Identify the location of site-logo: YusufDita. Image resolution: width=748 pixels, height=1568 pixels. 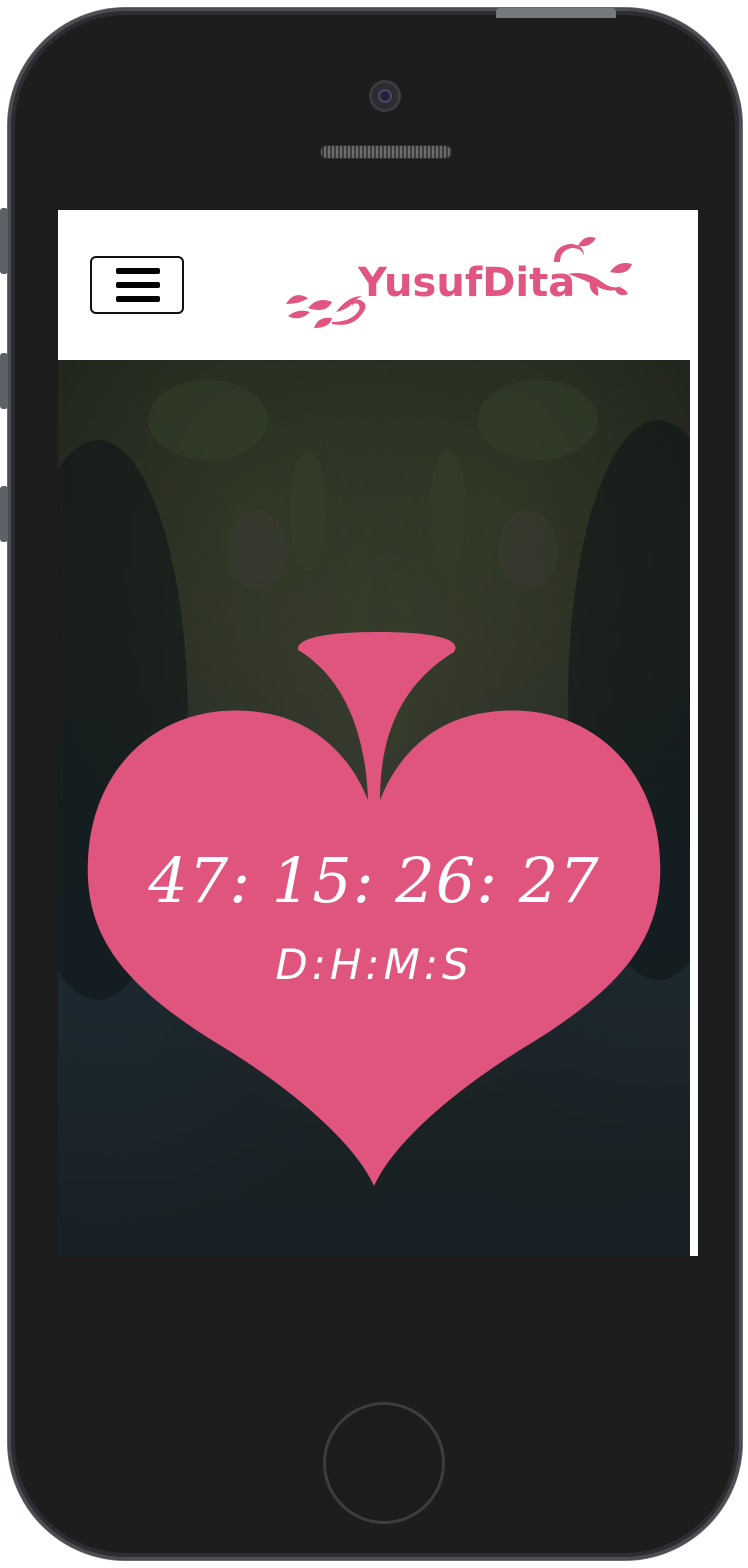
(458, 287).